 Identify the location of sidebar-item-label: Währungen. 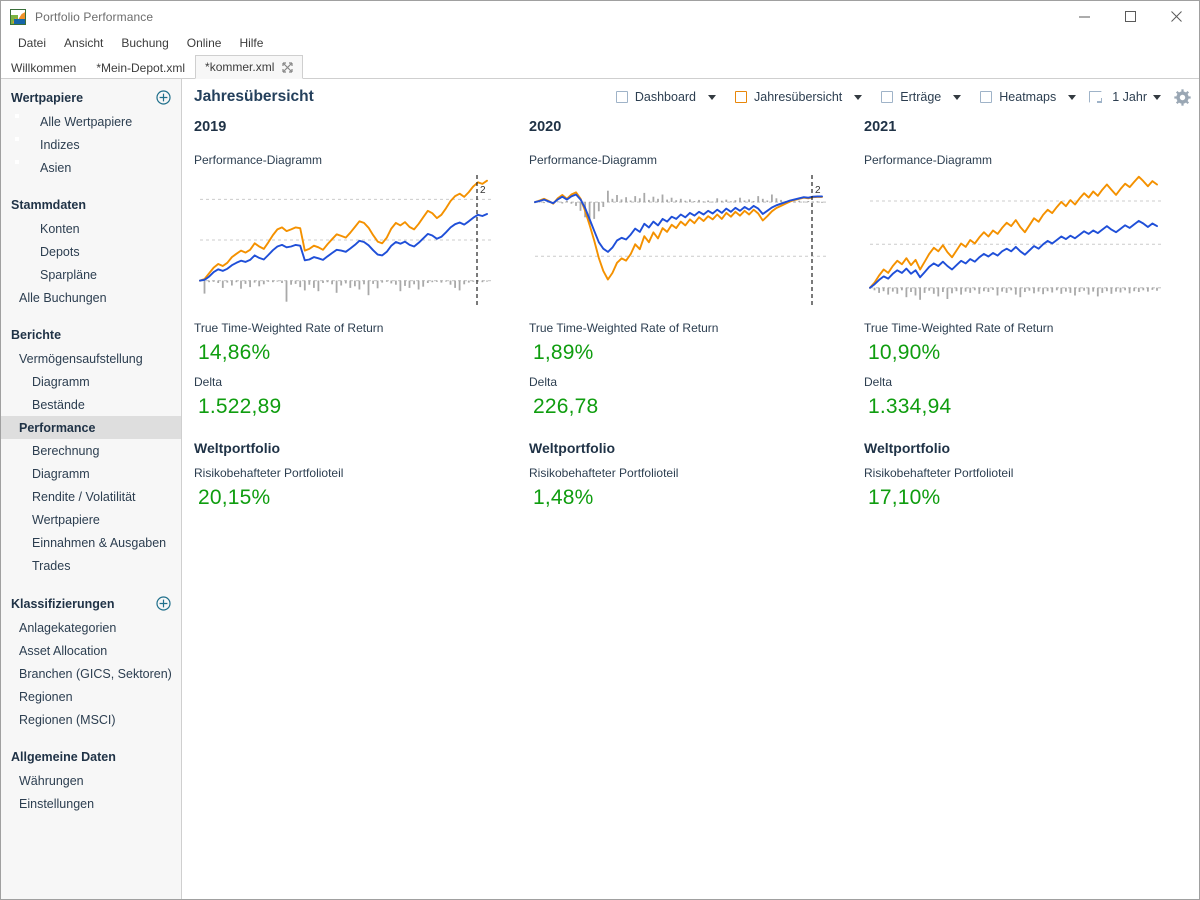
(51, 780).